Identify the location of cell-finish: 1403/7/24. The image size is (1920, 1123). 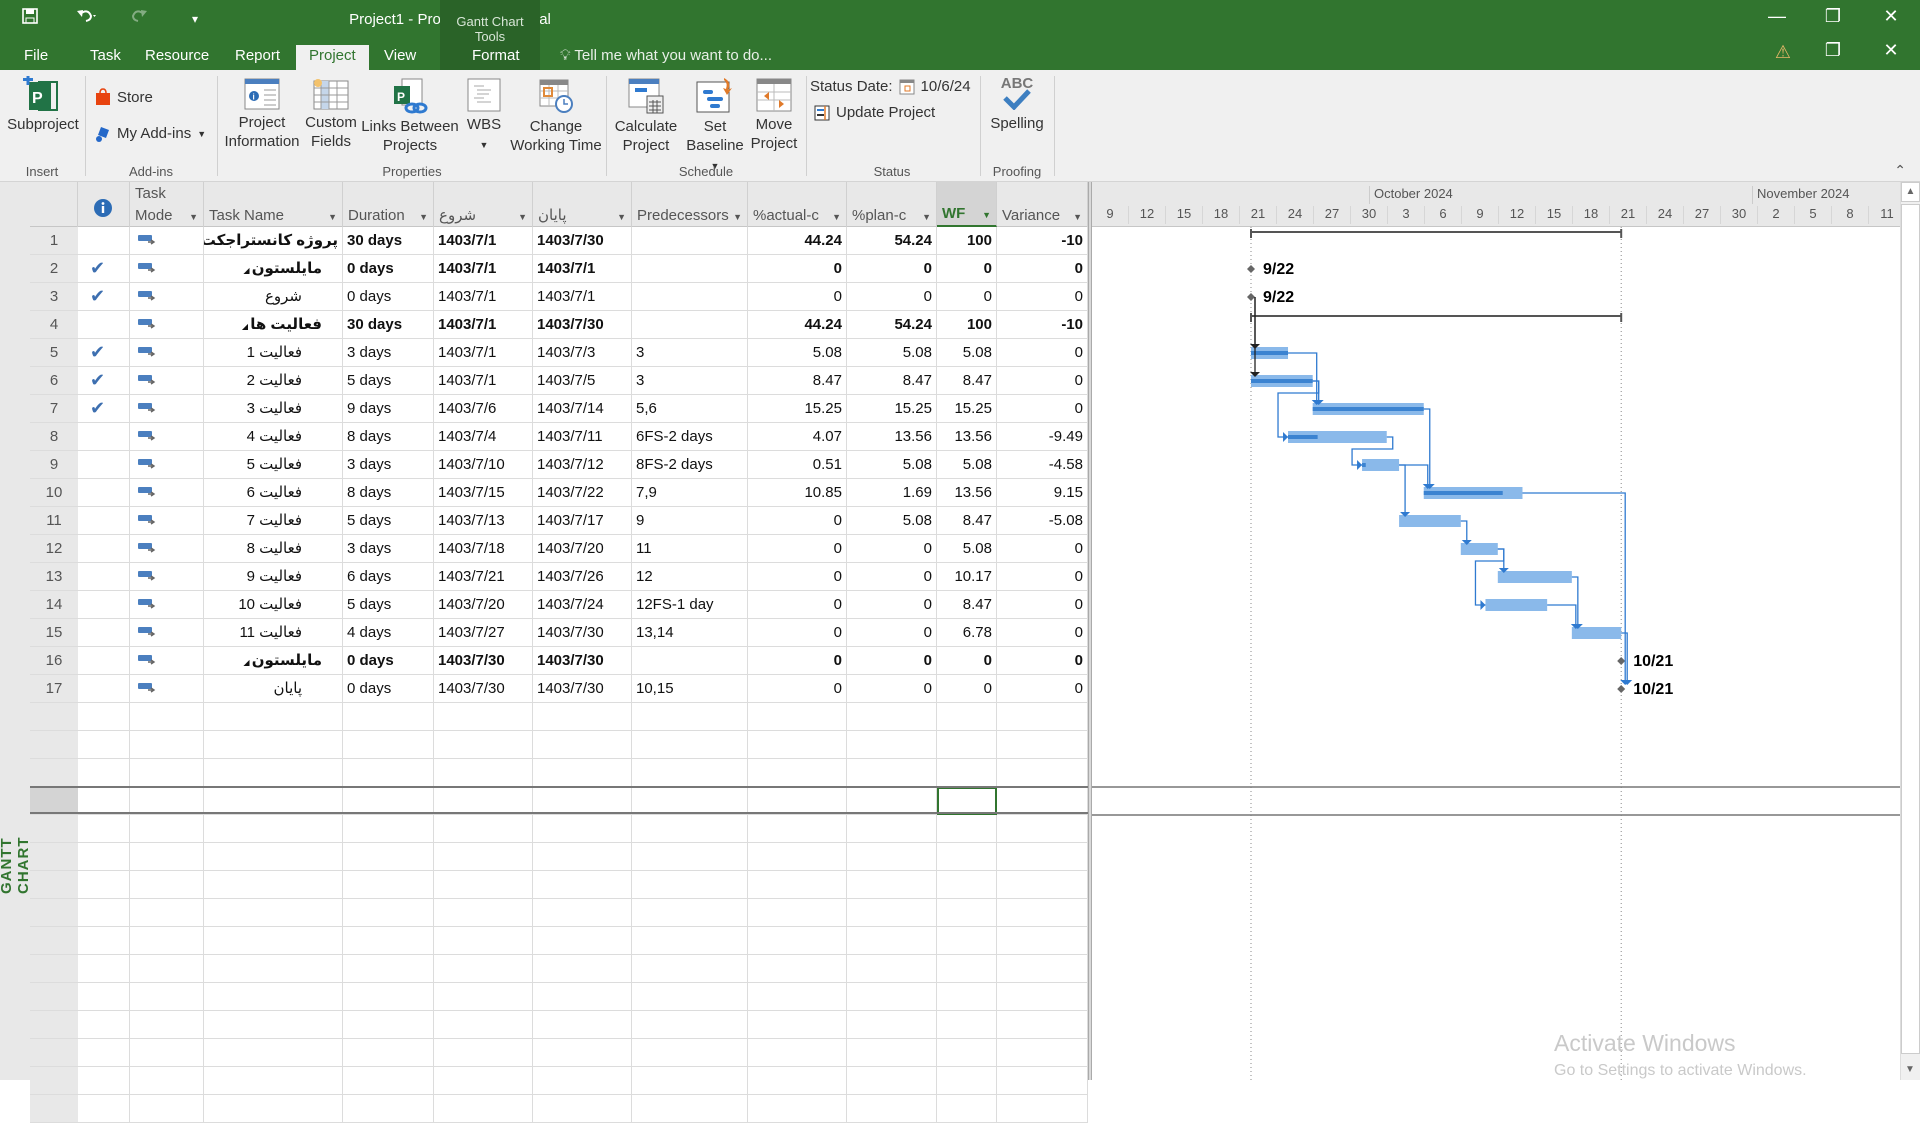
(582, 605).